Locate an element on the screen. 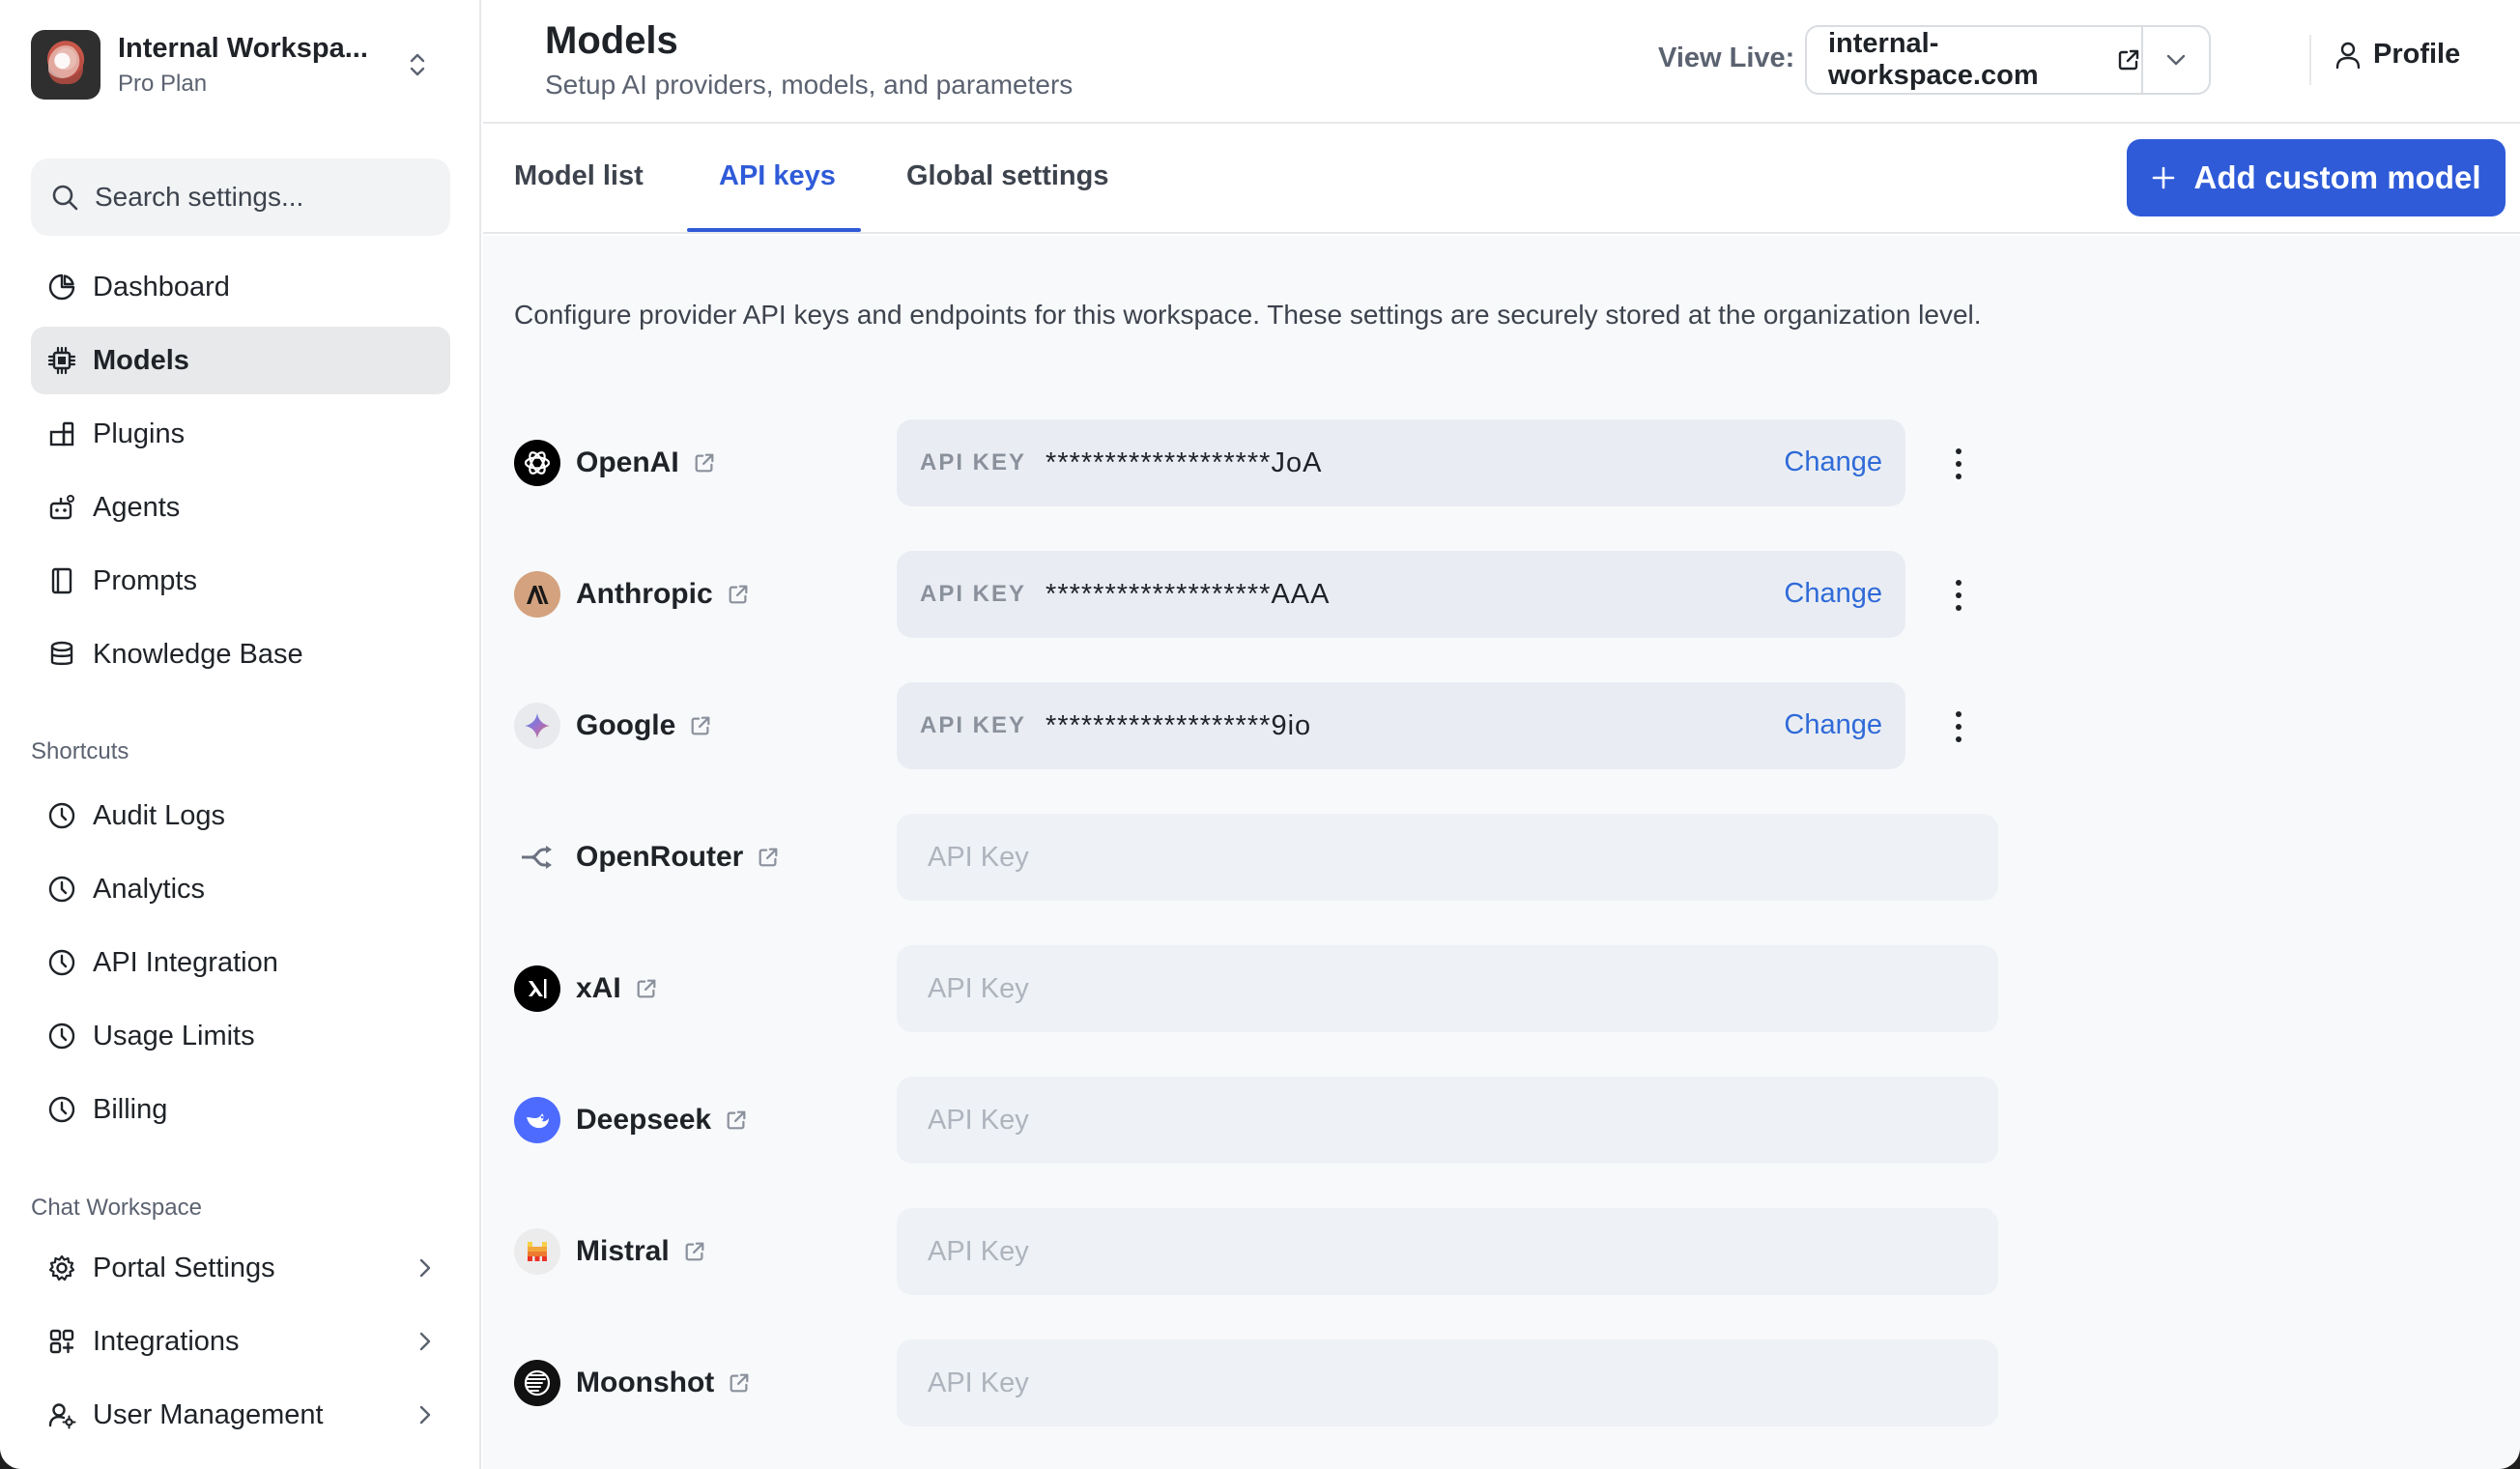 This screenshot has width=2520, height=1469. header-divider is located at coordinates (2310, 60).